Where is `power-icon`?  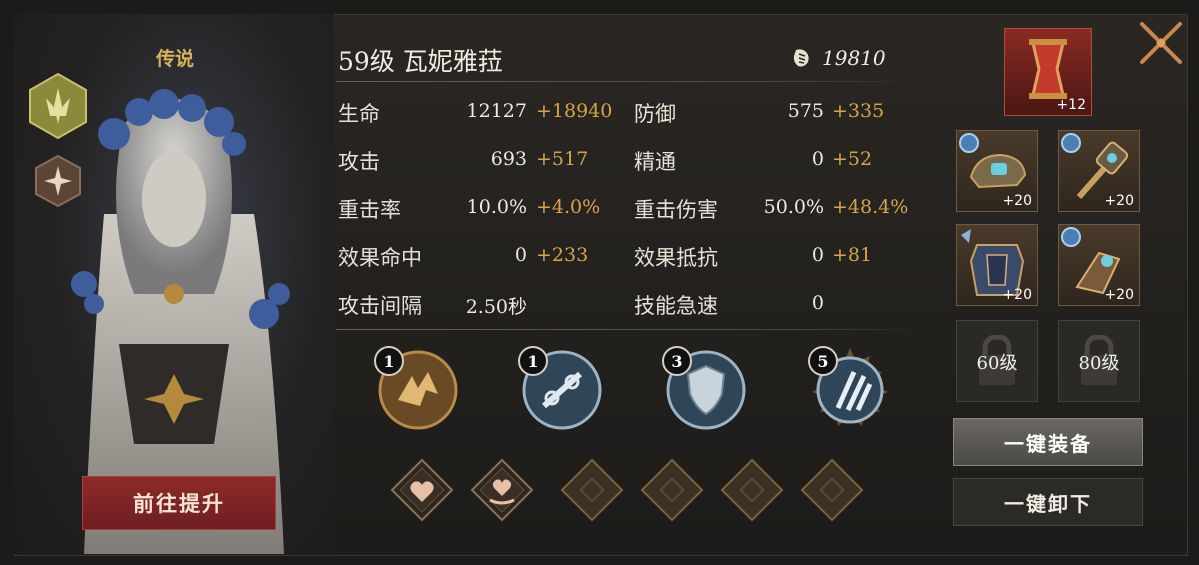
power-icon is located at coordinates (801, 58).